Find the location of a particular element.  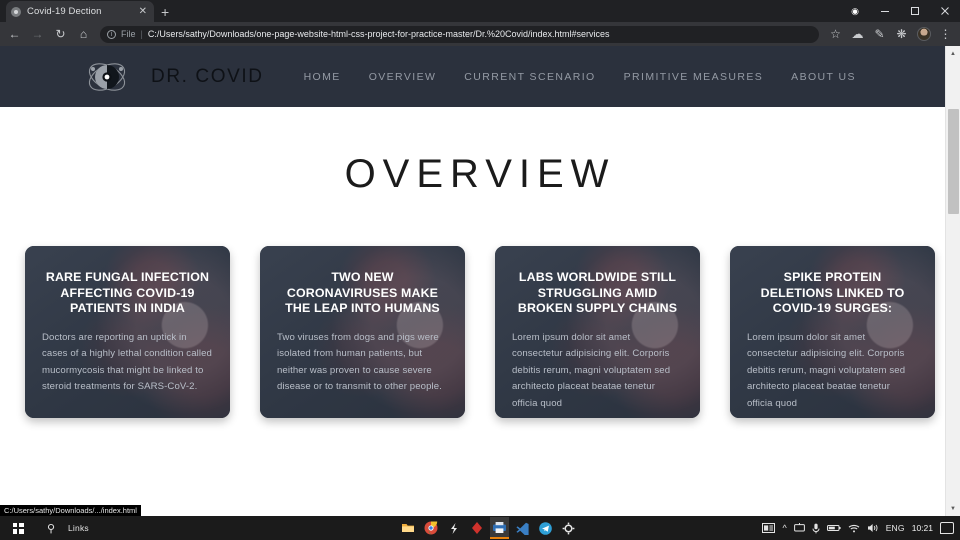

back-arrow-icon: ← is located at coordinates (14, 34).